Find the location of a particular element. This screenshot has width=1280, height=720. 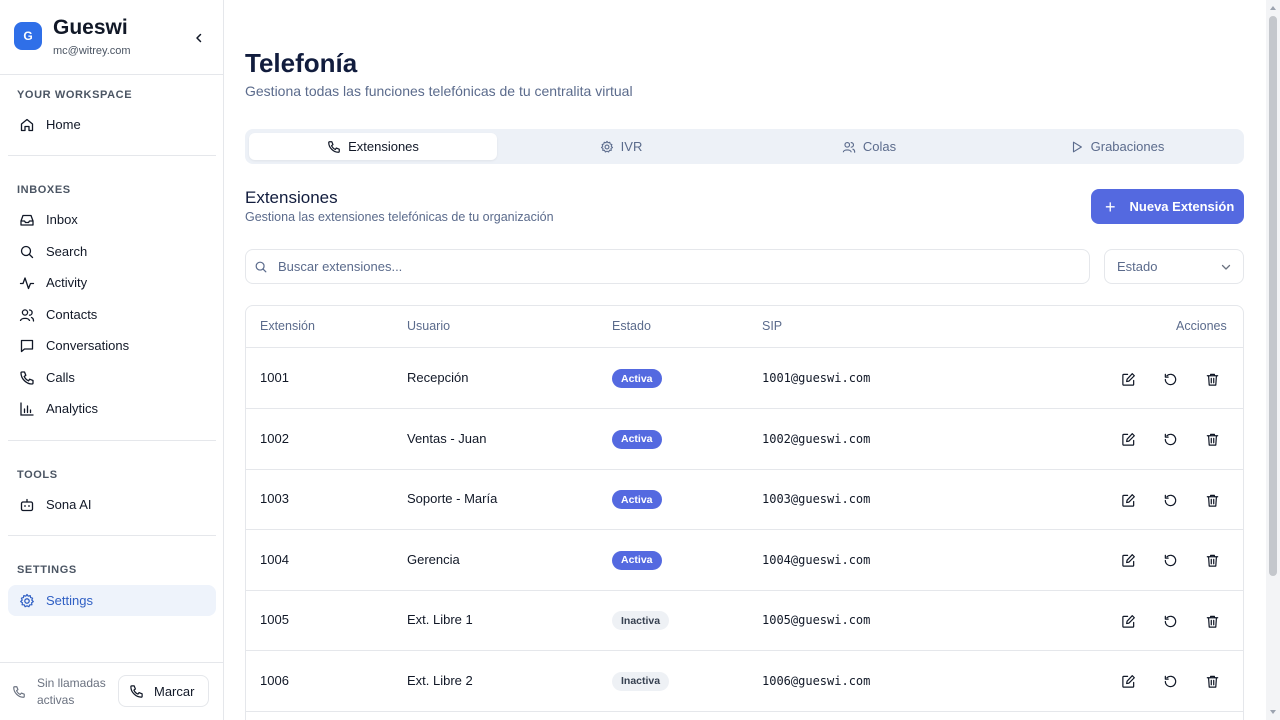

sidebar-item-home: Home is located at coordinates (112, 124).